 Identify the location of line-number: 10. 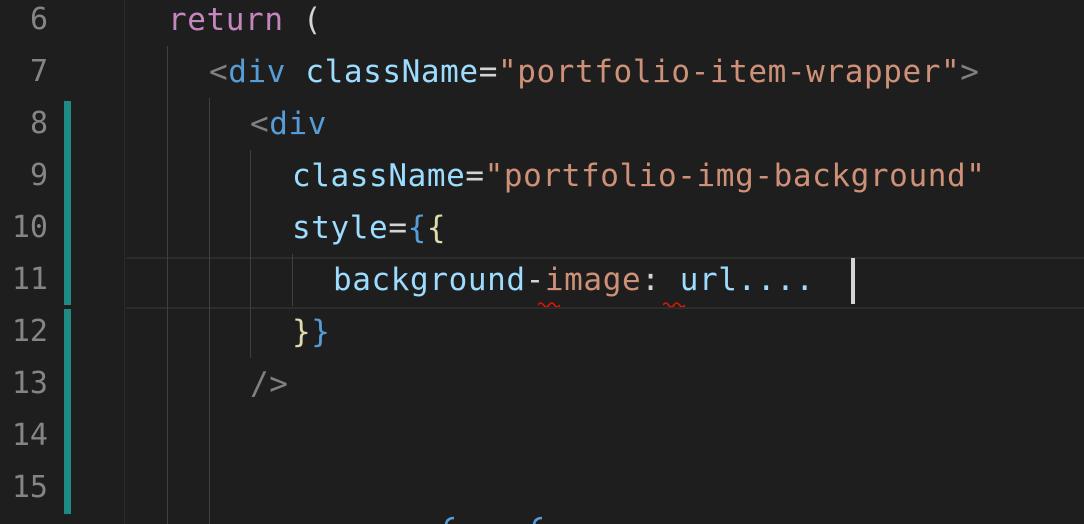
(29, 227).